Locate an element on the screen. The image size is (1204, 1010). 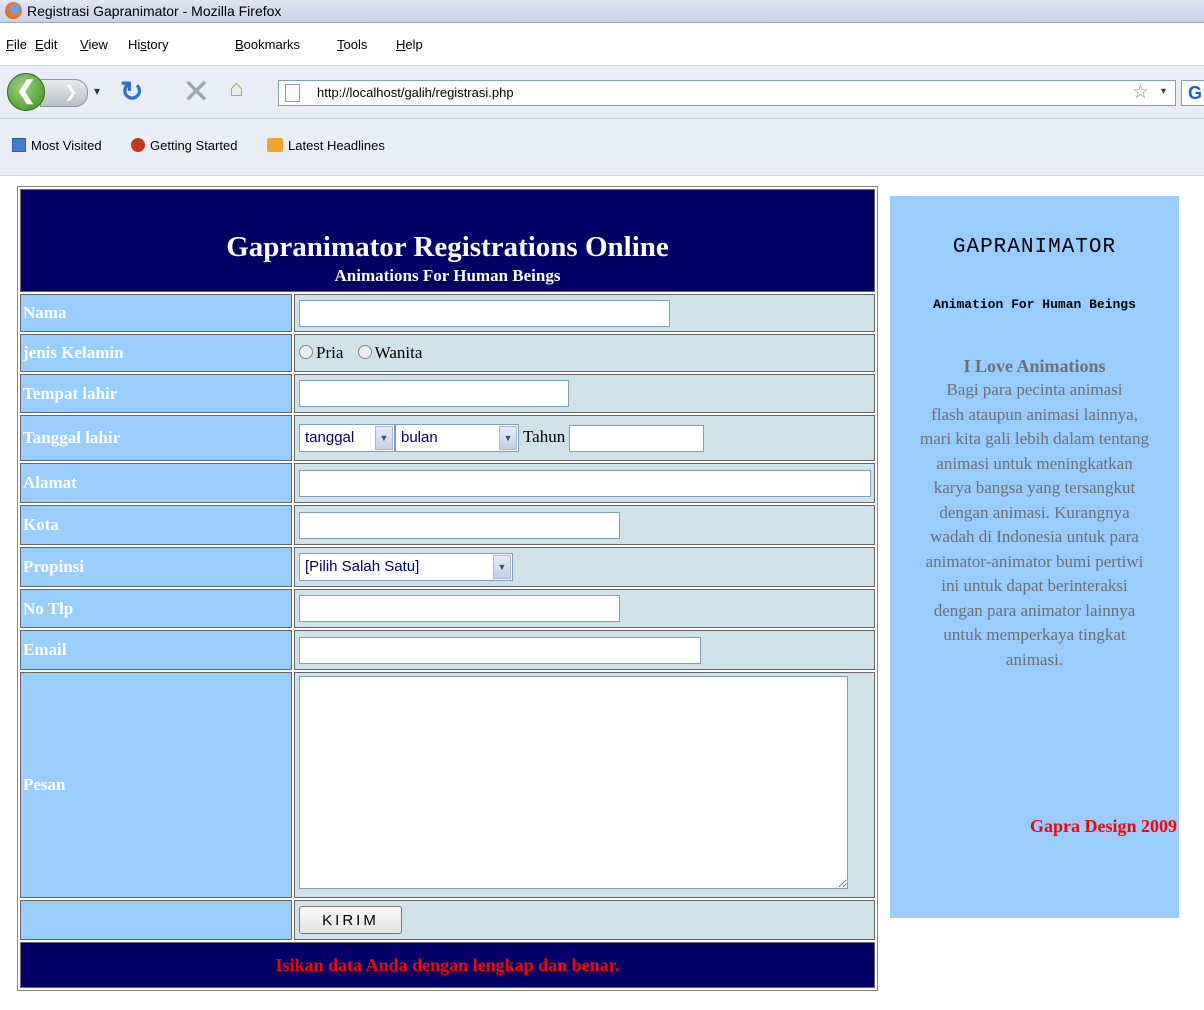
alamat-input is located at coordinates (585, 483).